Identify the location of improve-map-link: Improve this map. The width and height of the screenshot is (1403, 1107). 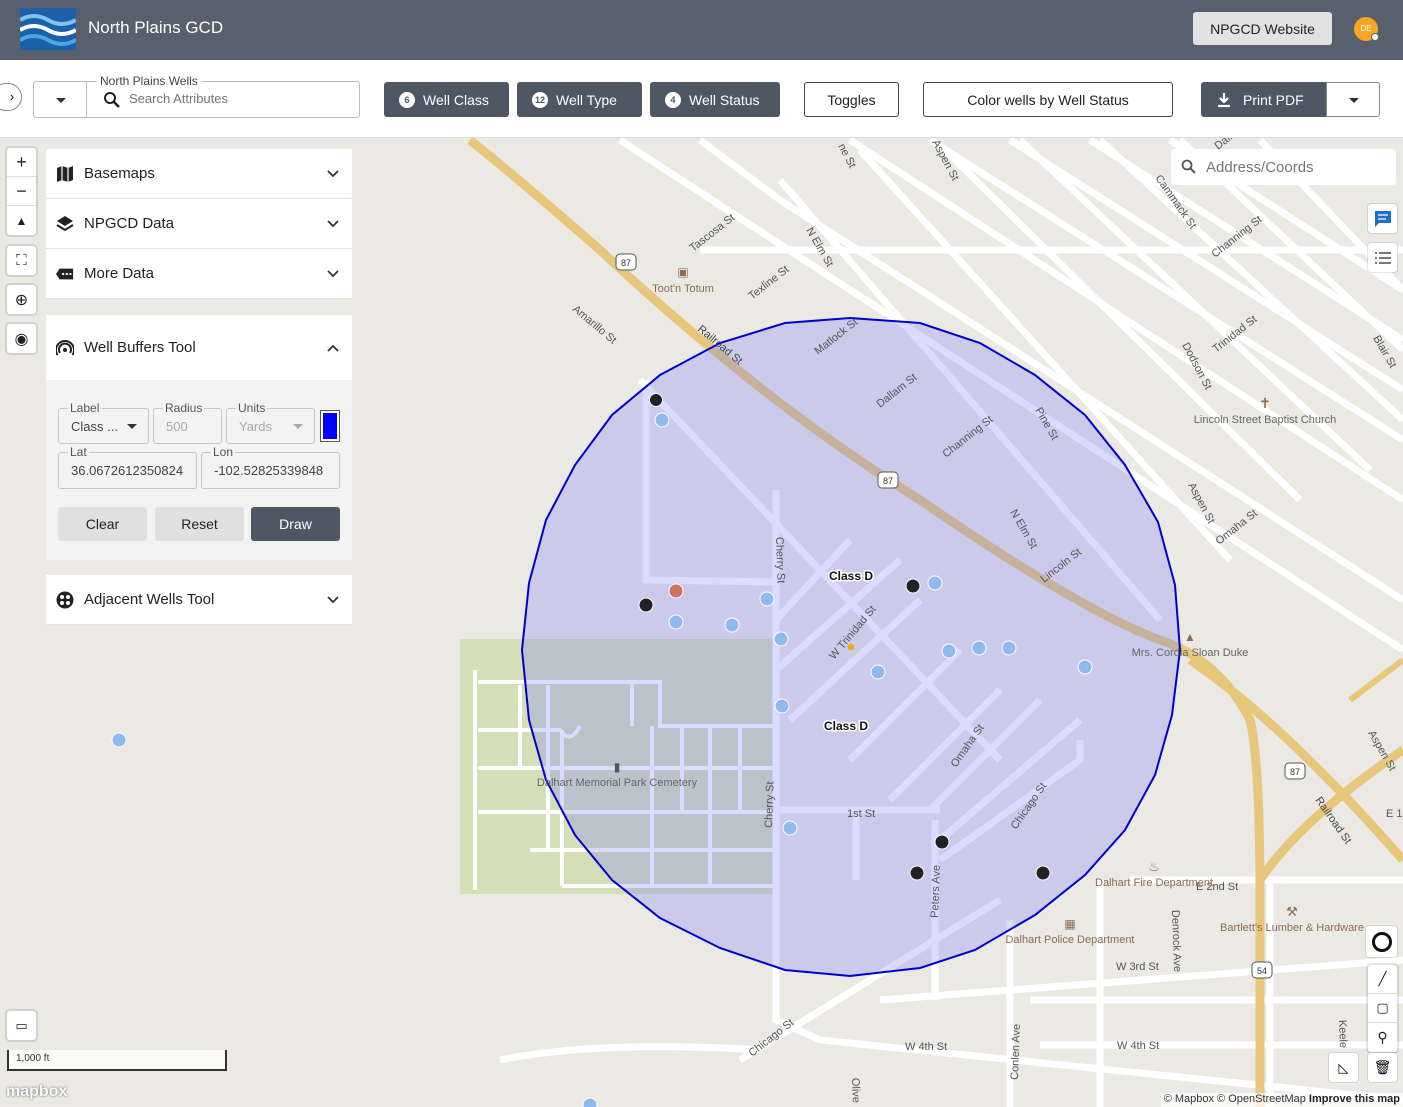
(1354, 1099).